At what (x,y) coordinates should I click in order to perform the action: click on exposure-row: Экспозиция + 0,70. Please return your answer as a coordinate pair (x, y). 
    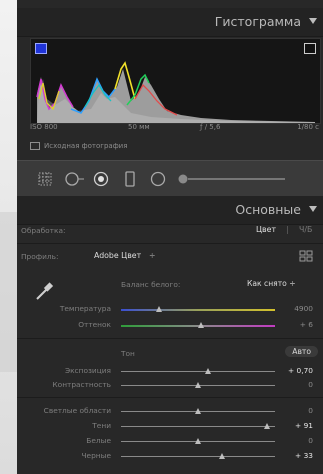
    Looking at the image, I should click on (170, 372).